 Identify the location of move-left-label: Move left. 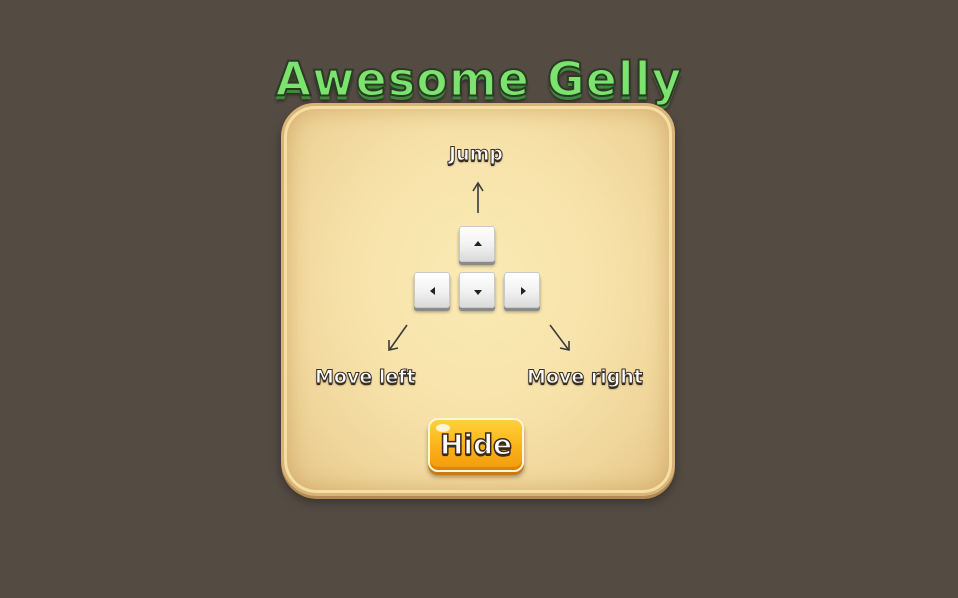
(366, 377).